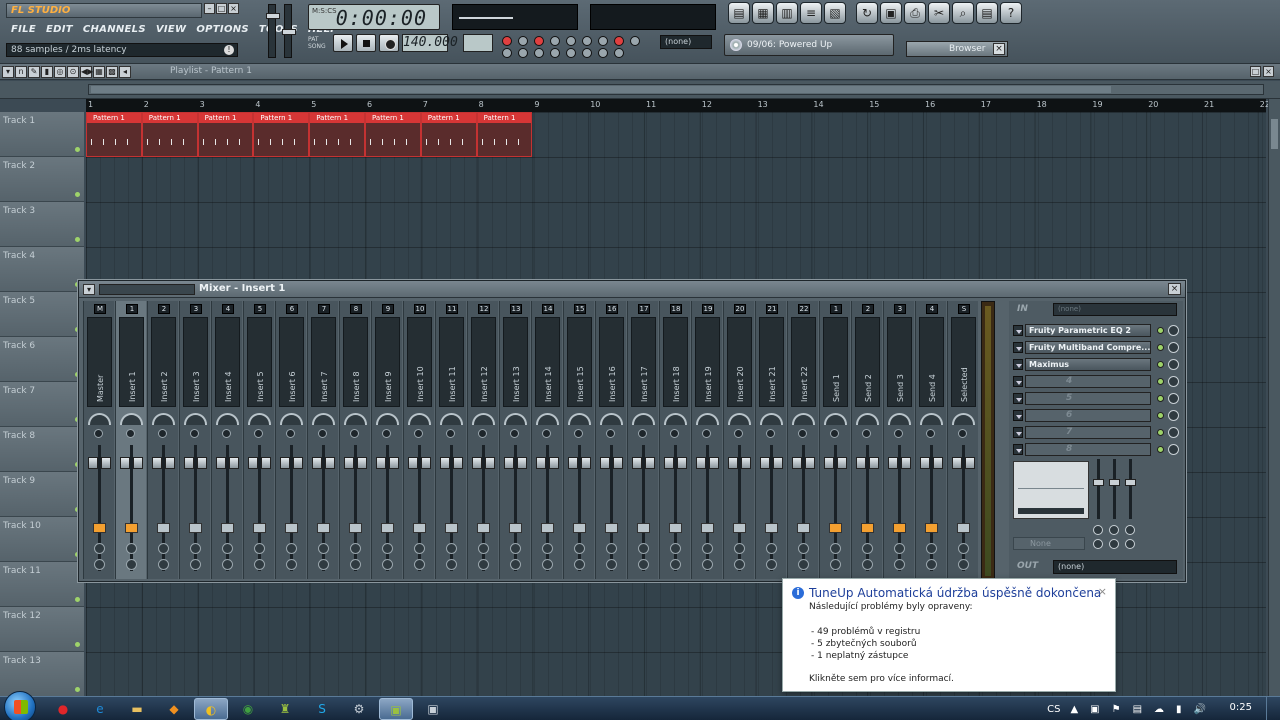  I want to click on fl-studio-2-icon: ▣, so click(433, 709).